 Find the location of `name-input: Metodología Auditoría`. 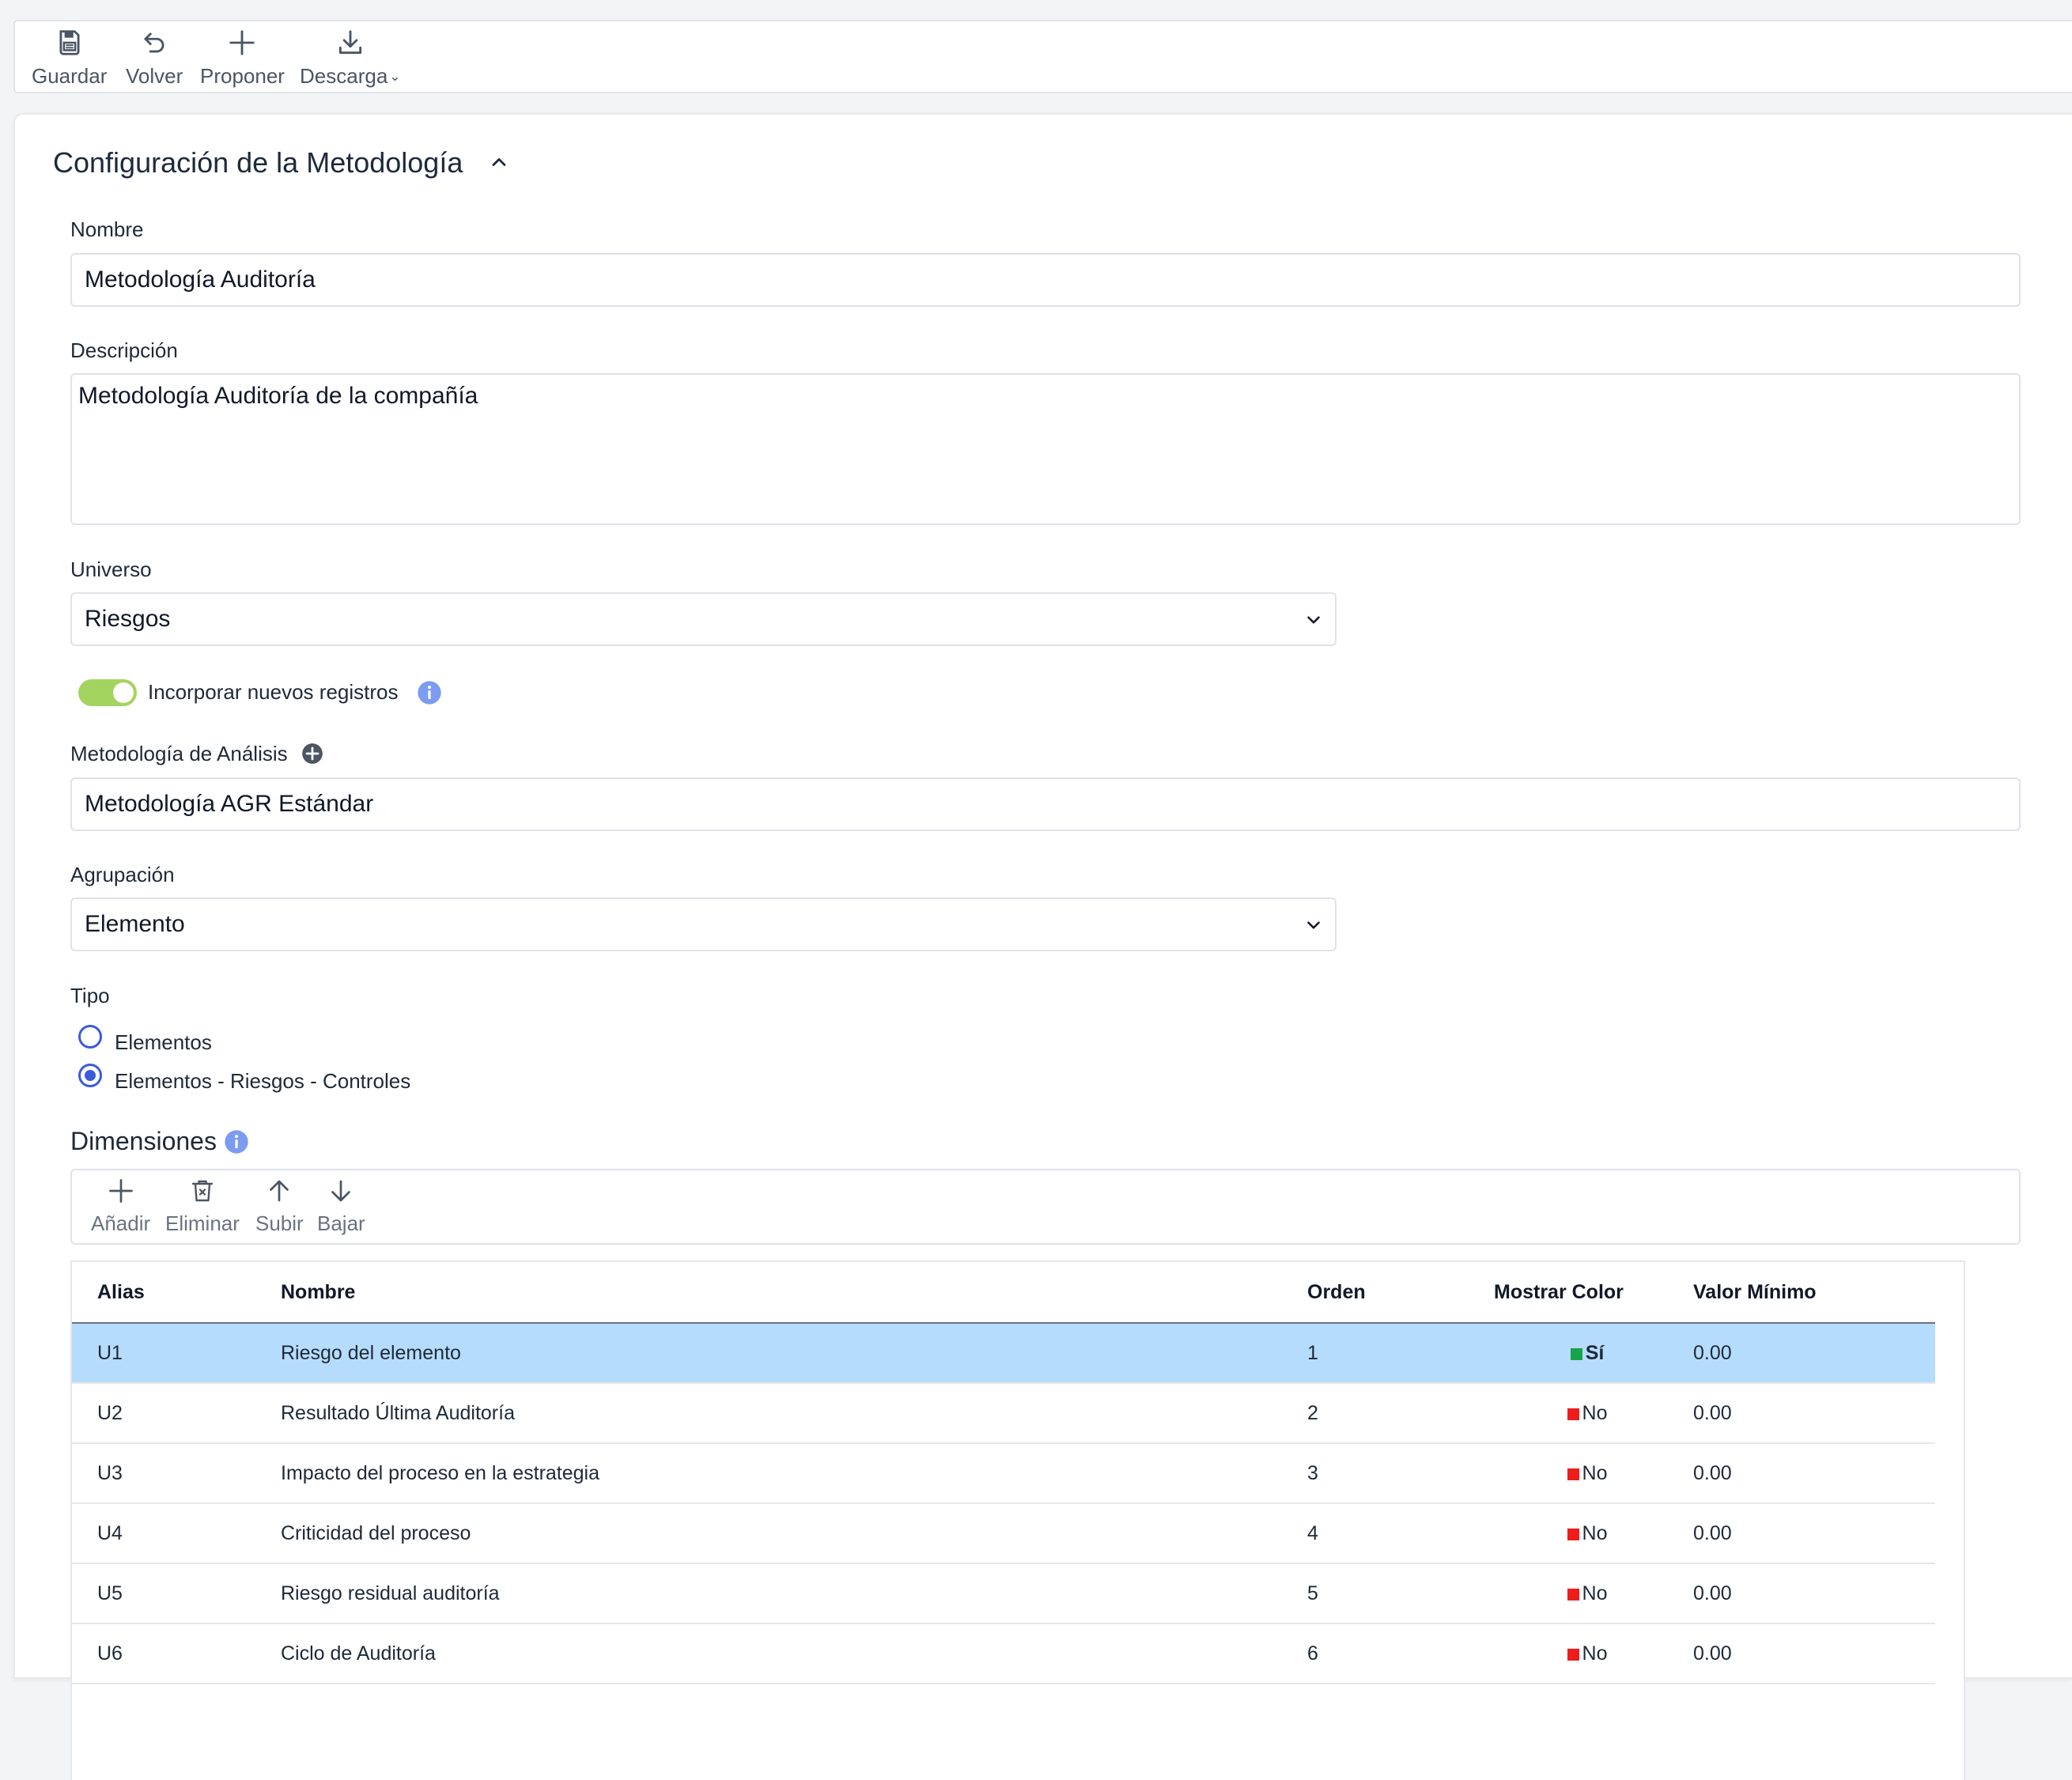

name-input: Metodología Auditoría is located at coordinates (1045, 280).